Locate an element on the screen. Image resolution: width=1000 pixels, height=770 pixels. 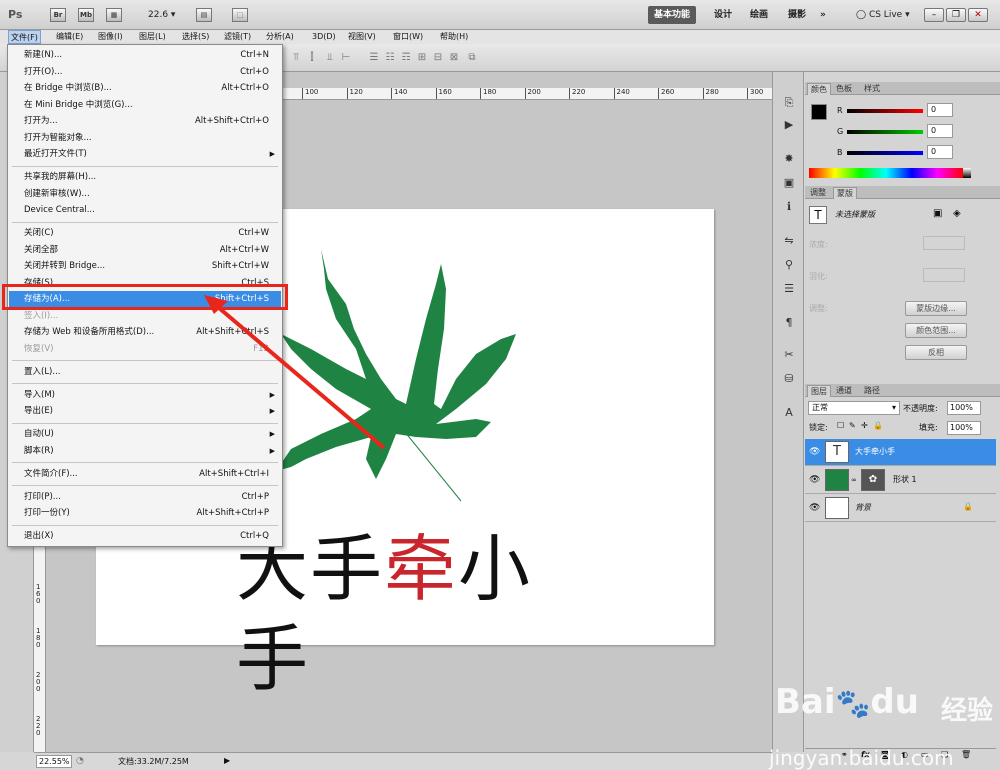
watermark-jingyan: 经验 is located at coordinates (967, 711).